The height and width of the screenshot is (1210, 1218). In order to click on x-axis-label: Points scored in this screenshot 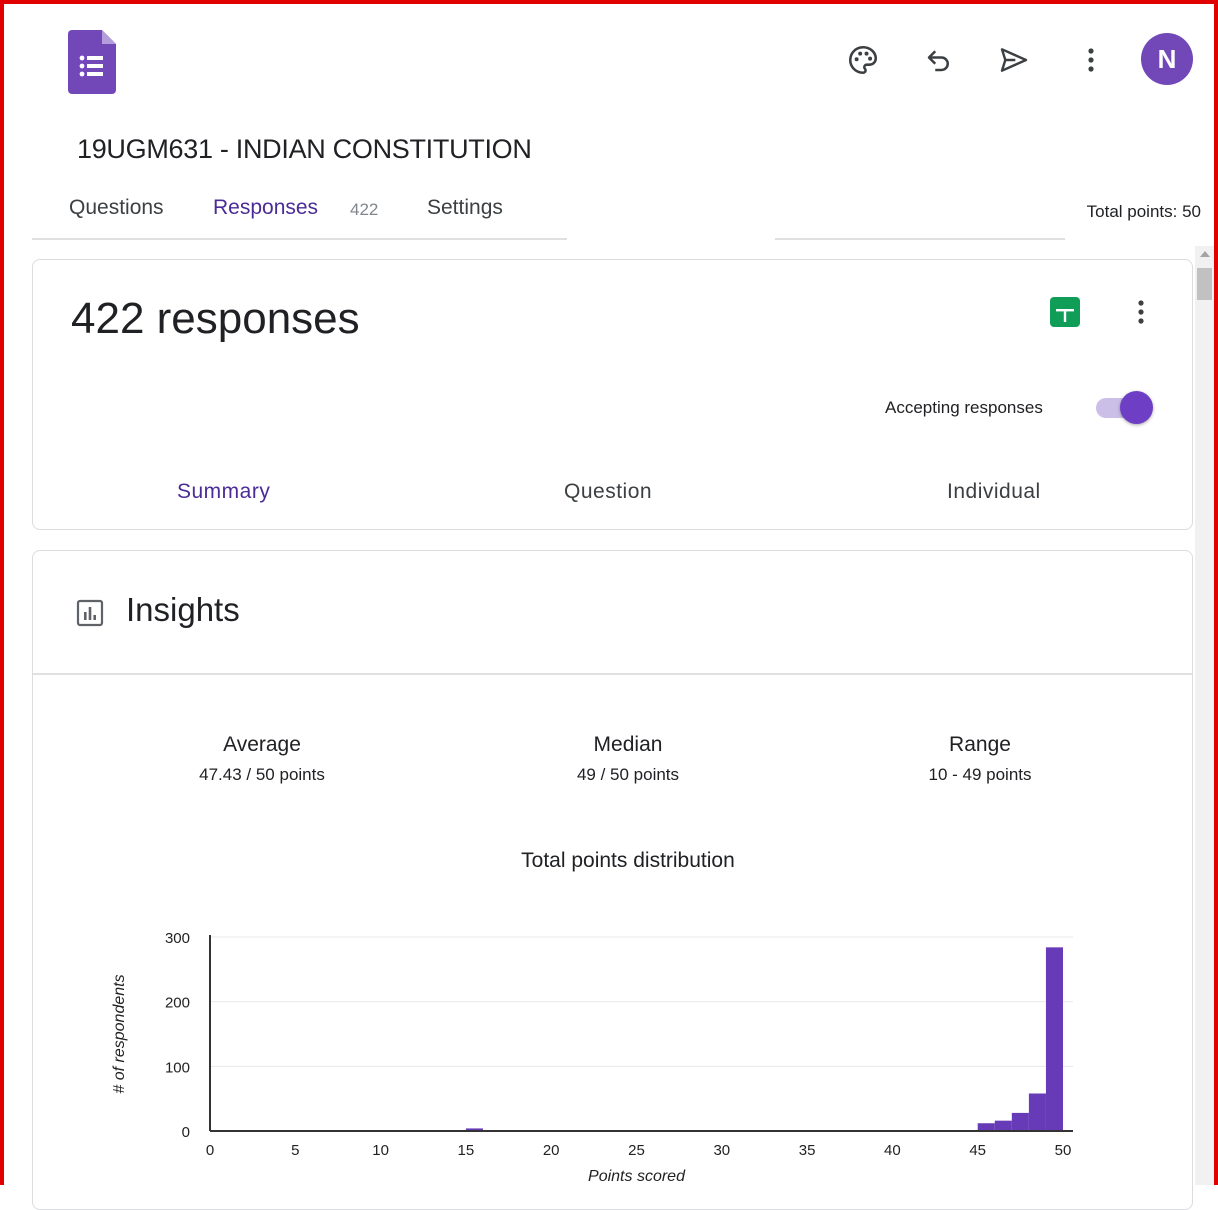, I will do `click(637, 1176)`.